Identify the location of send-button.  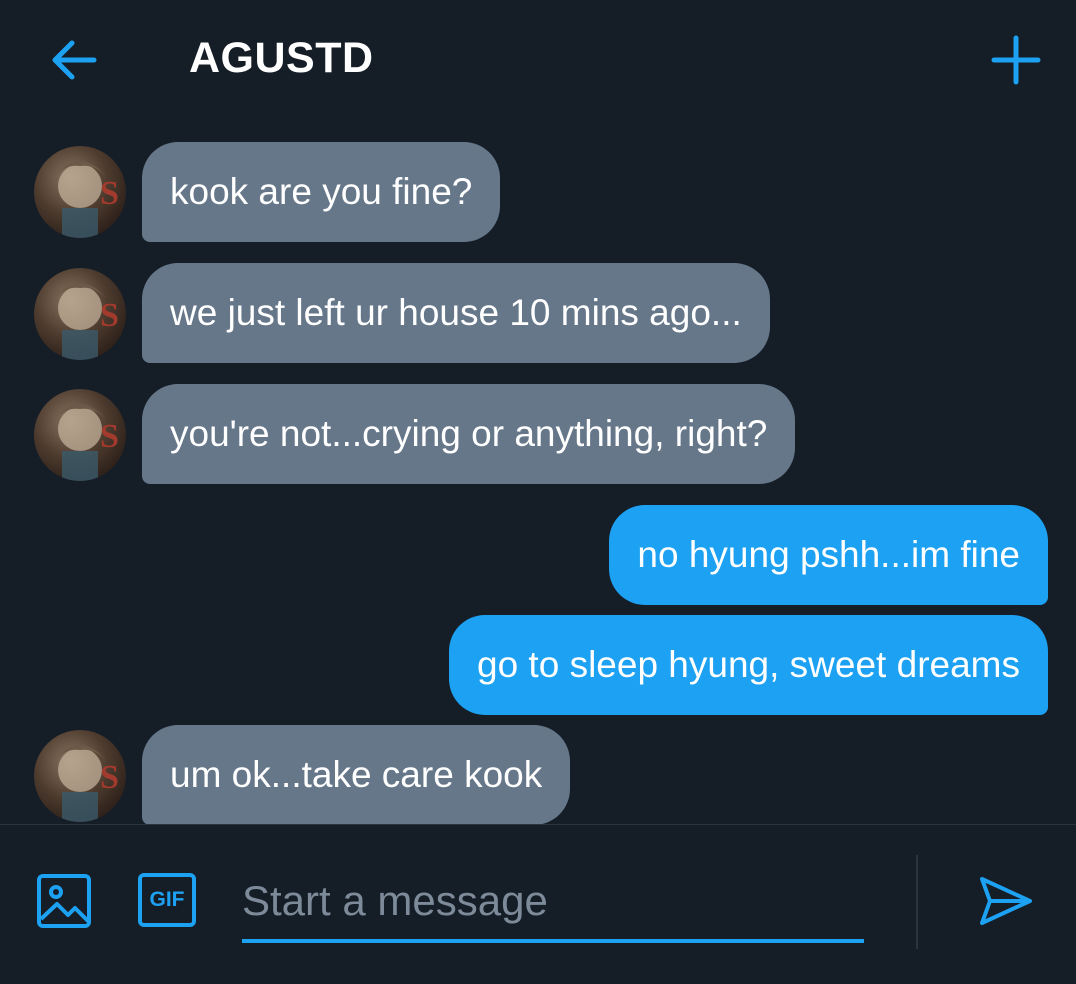
(1005, 901).